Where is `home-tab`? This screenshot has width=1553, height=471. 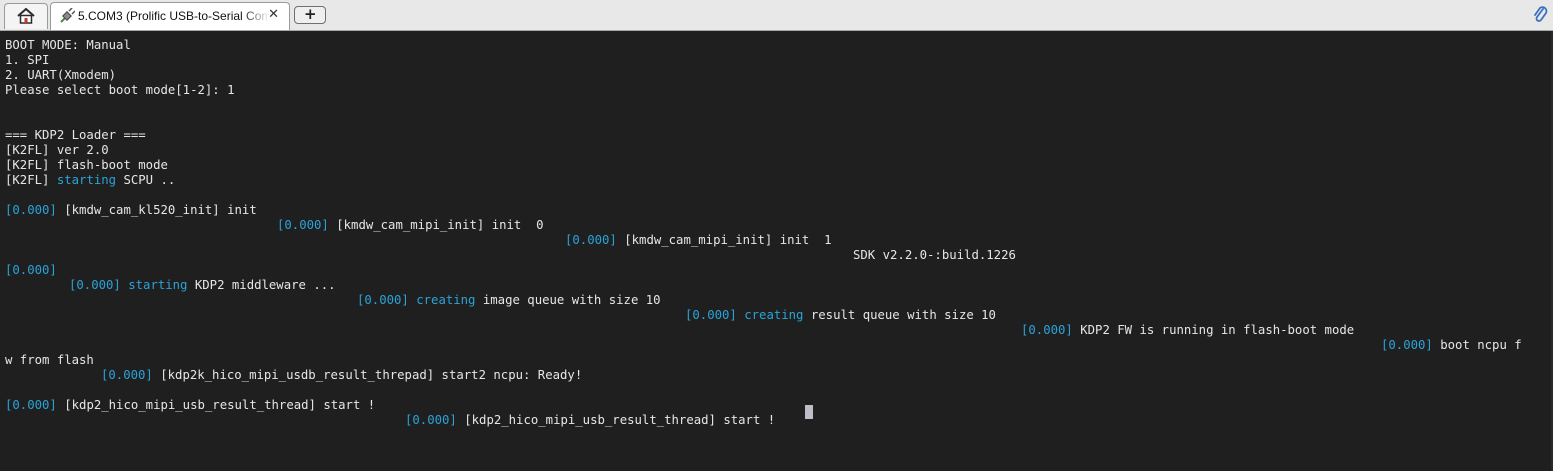 home-tab is located at coordinates (26, 16).